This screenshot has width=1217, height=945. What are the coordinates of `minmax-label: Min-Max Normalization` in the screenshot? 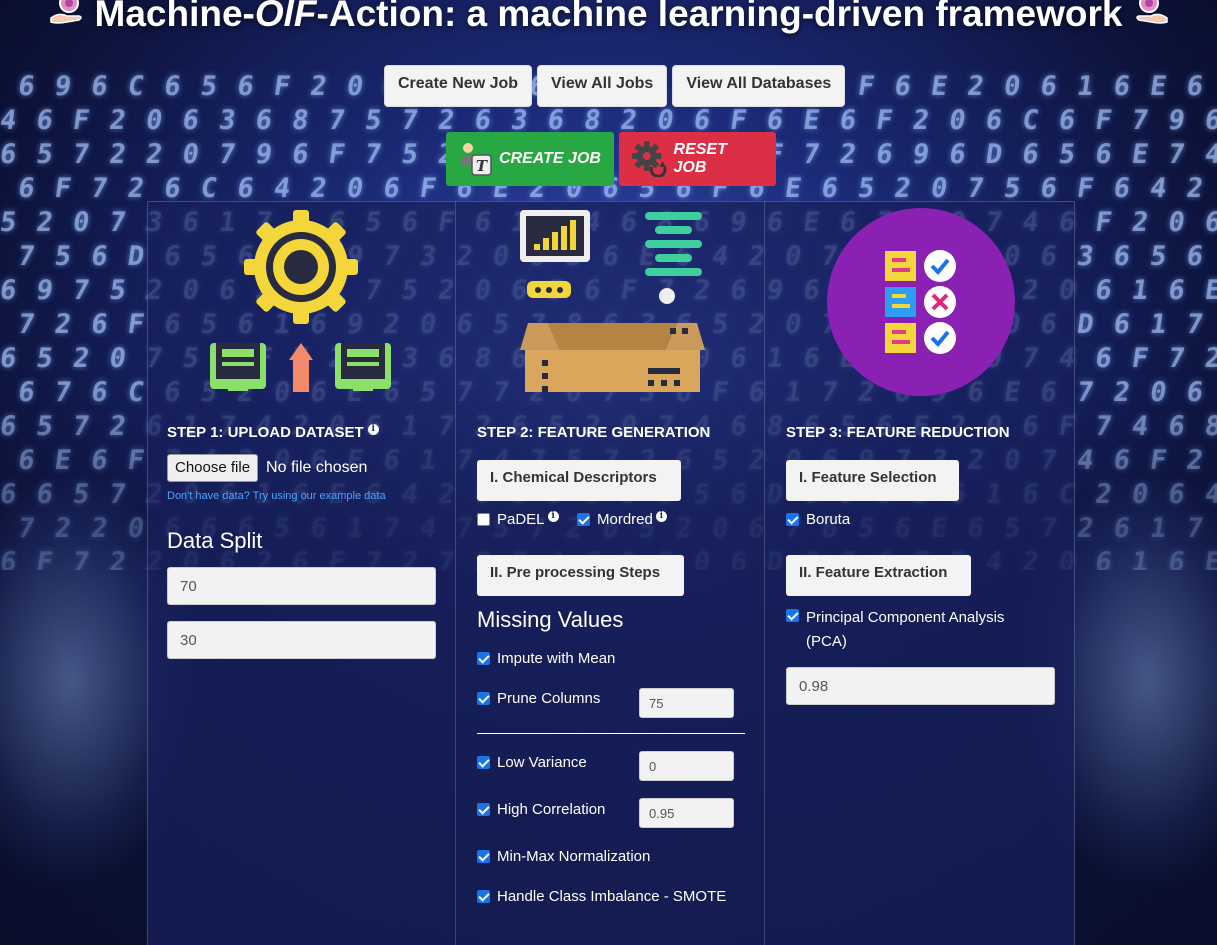 It's located at (574, 856).